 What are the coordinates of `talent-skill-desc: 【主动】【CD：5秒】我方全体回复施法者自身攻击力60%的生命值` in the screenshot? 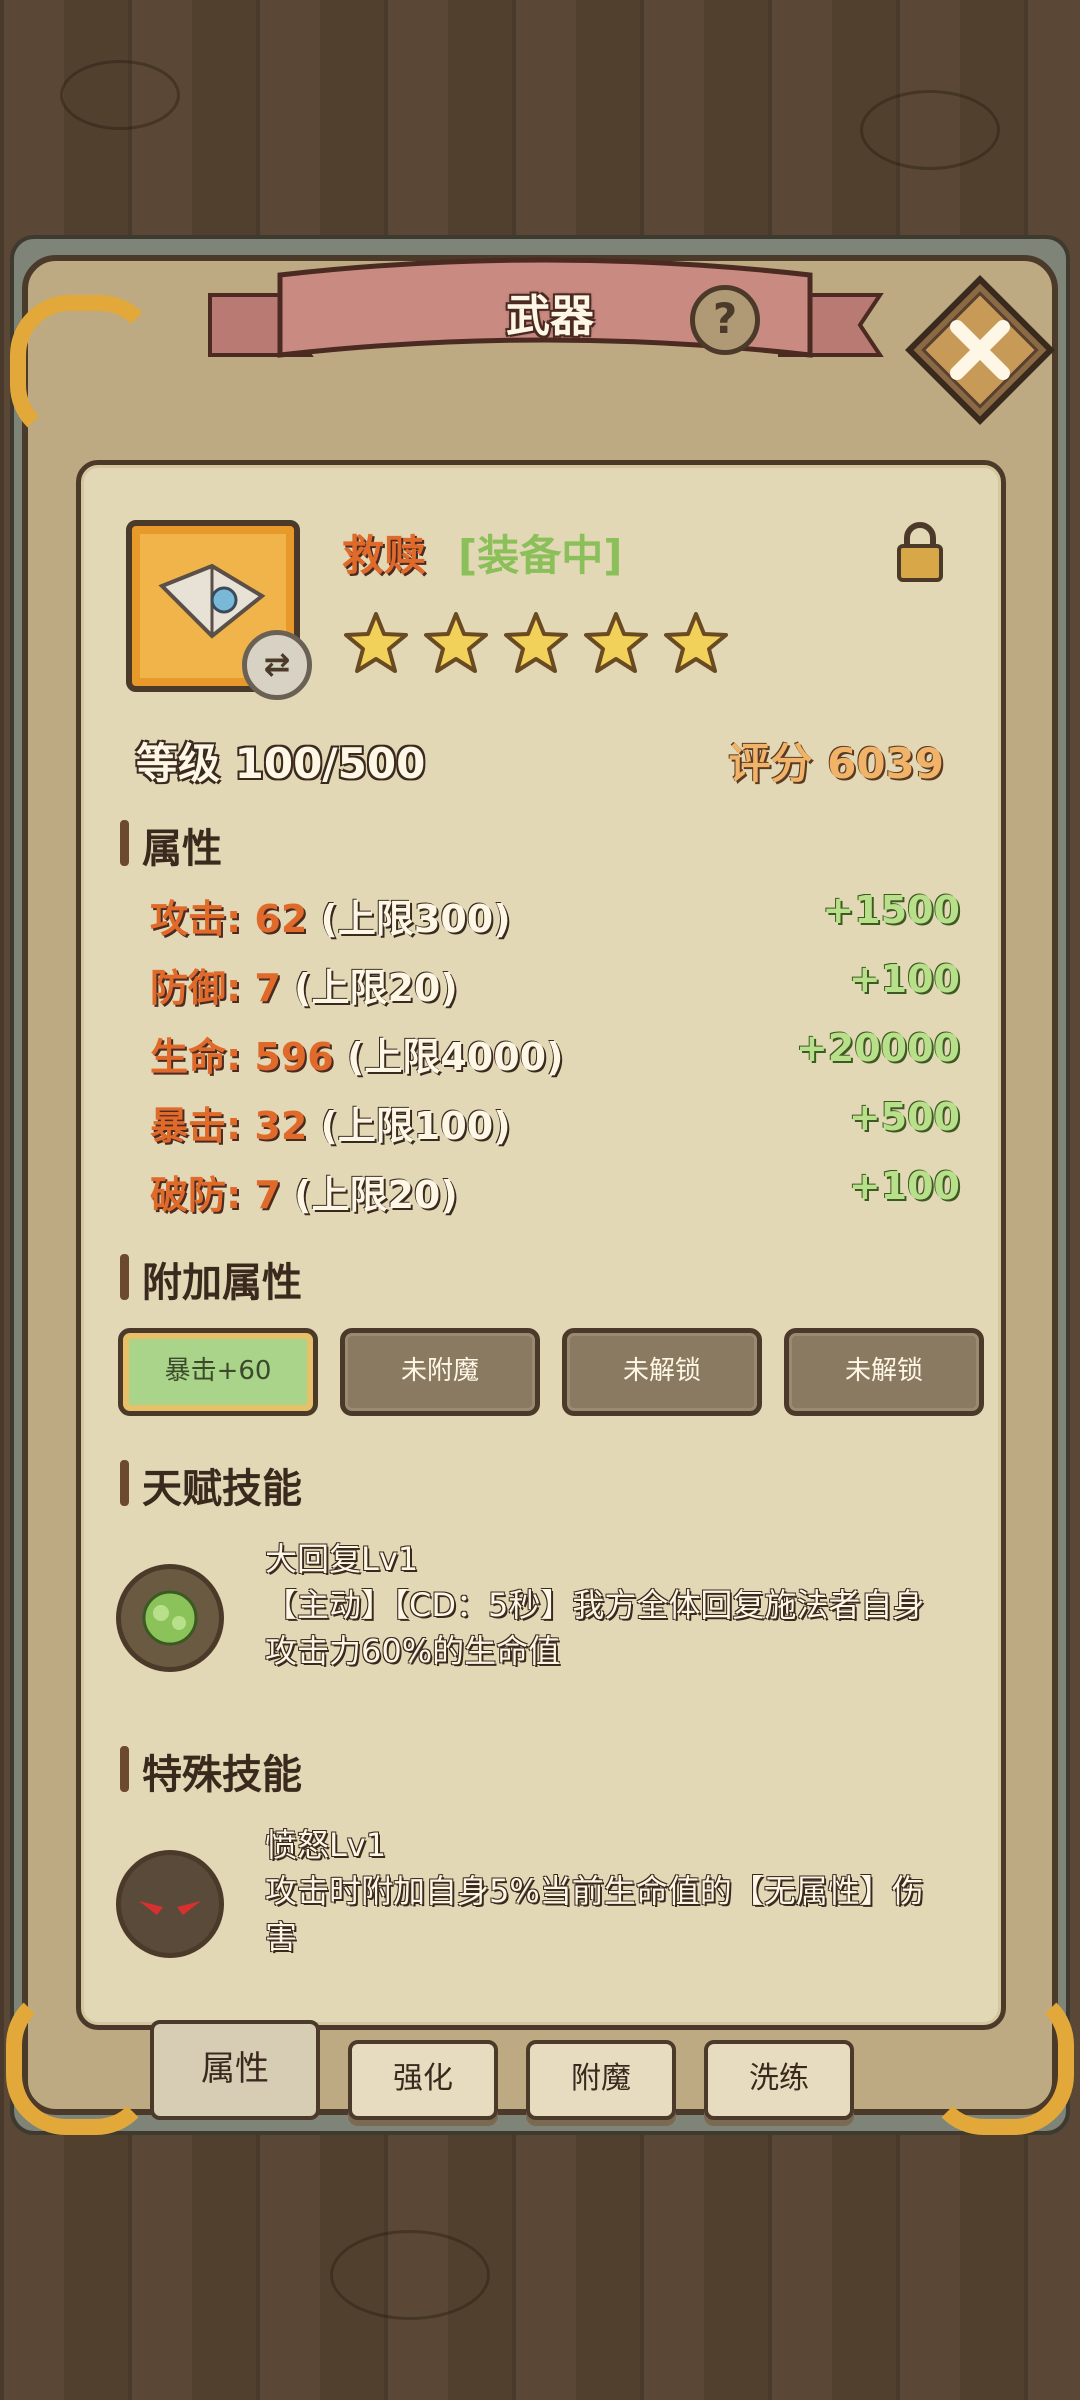 It's located at (595, 1628).